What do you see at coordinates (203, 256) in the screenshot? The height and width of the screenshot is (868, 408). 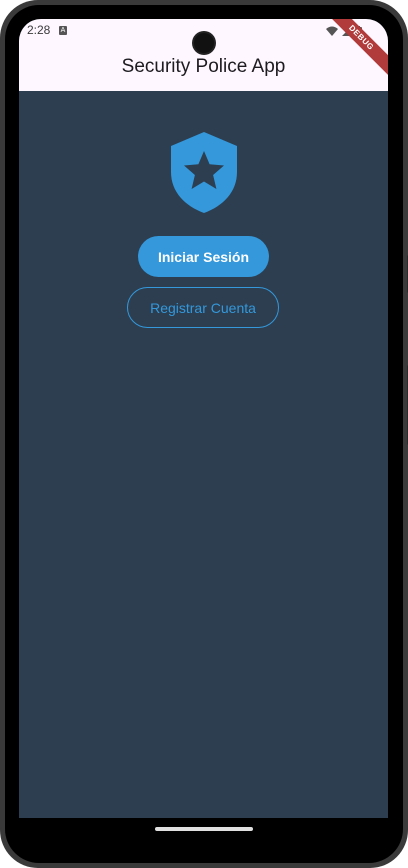 I see `login-button: Iniciar Sesión` at bounding box center [203, 256].